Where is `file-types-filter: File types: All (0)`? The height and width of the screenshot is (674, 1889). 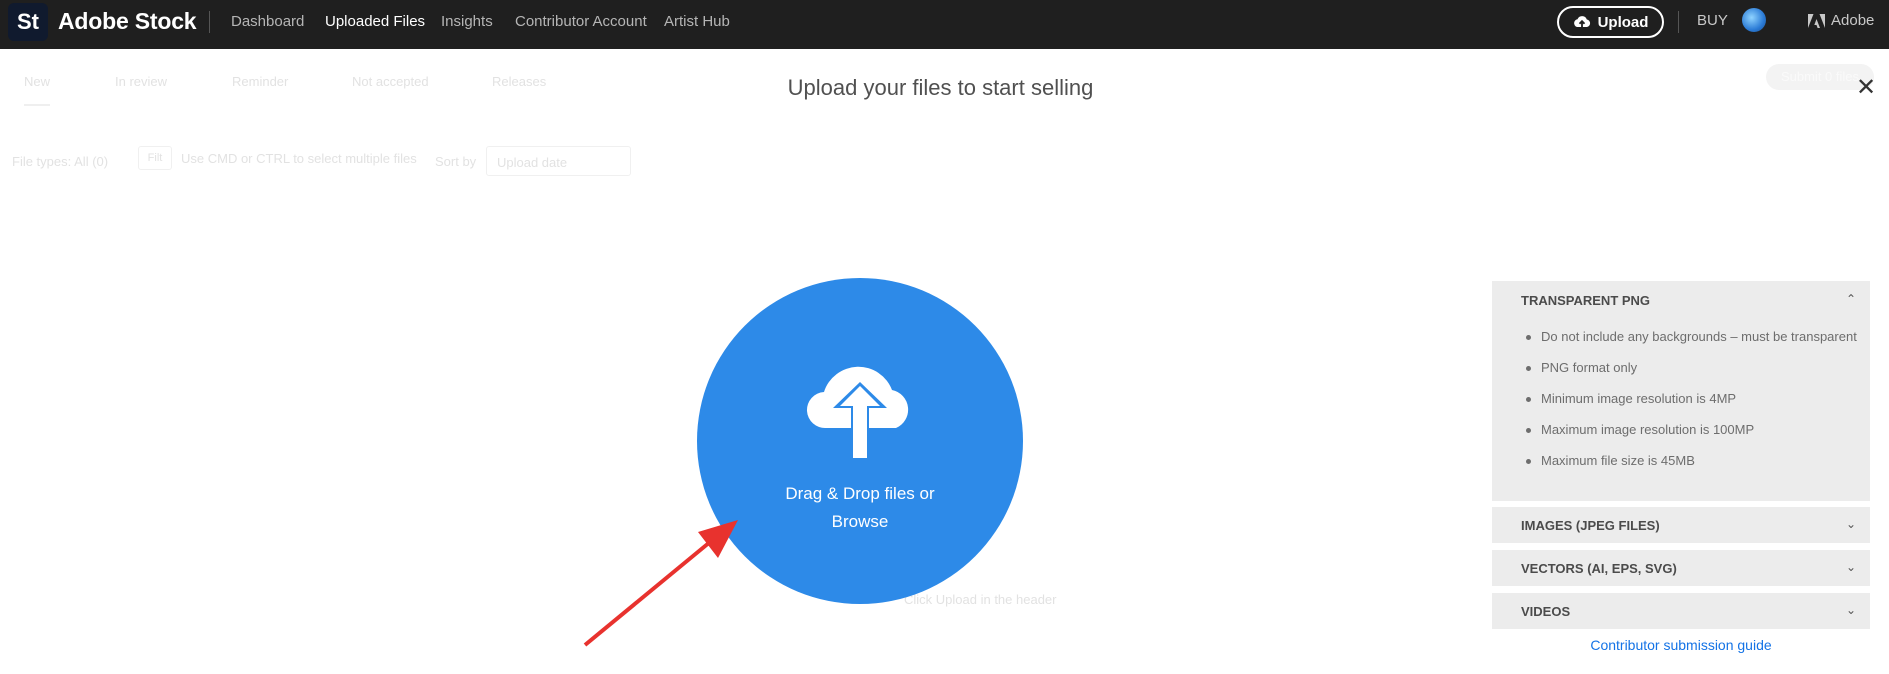 file-types-filter: File types: All (0) is located at coordinates (60, 161).